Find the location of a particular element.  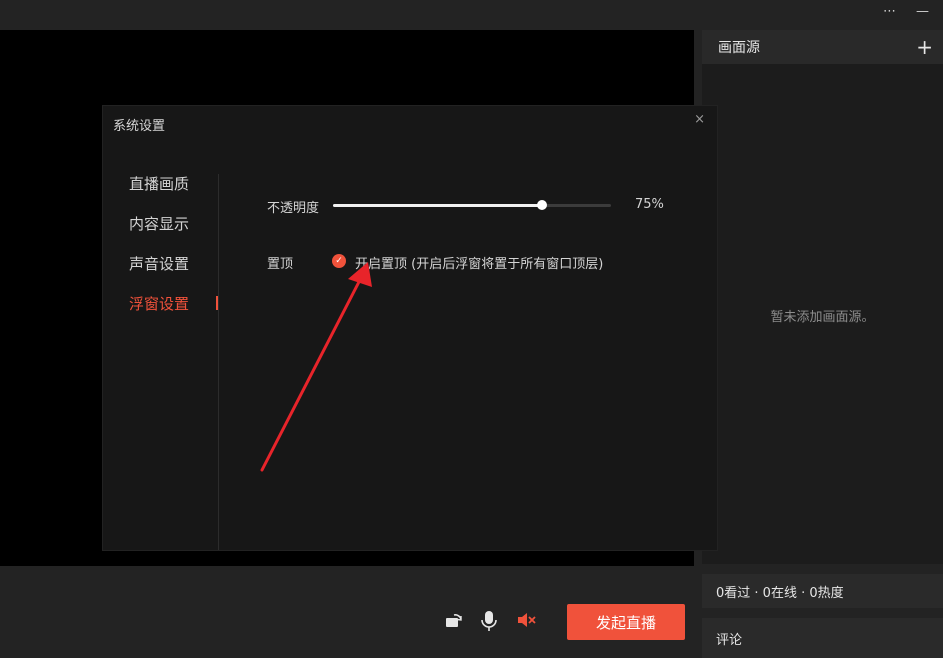

title-bar: ⋯ — is located at coordinates (471, 15).